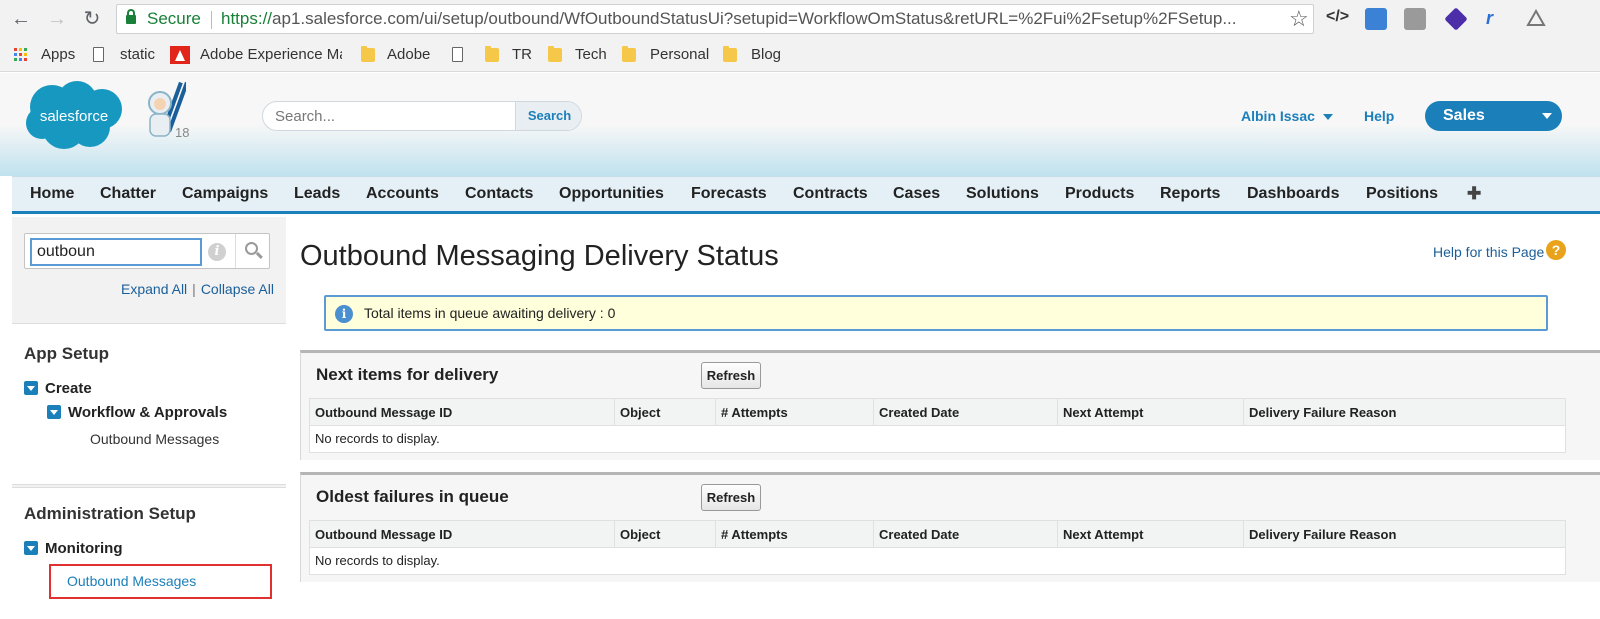  What do you see at coordinates (1556, 250) in the screenshot?
I see `help-question-icon: ?` at bounding box center [1556, 250].